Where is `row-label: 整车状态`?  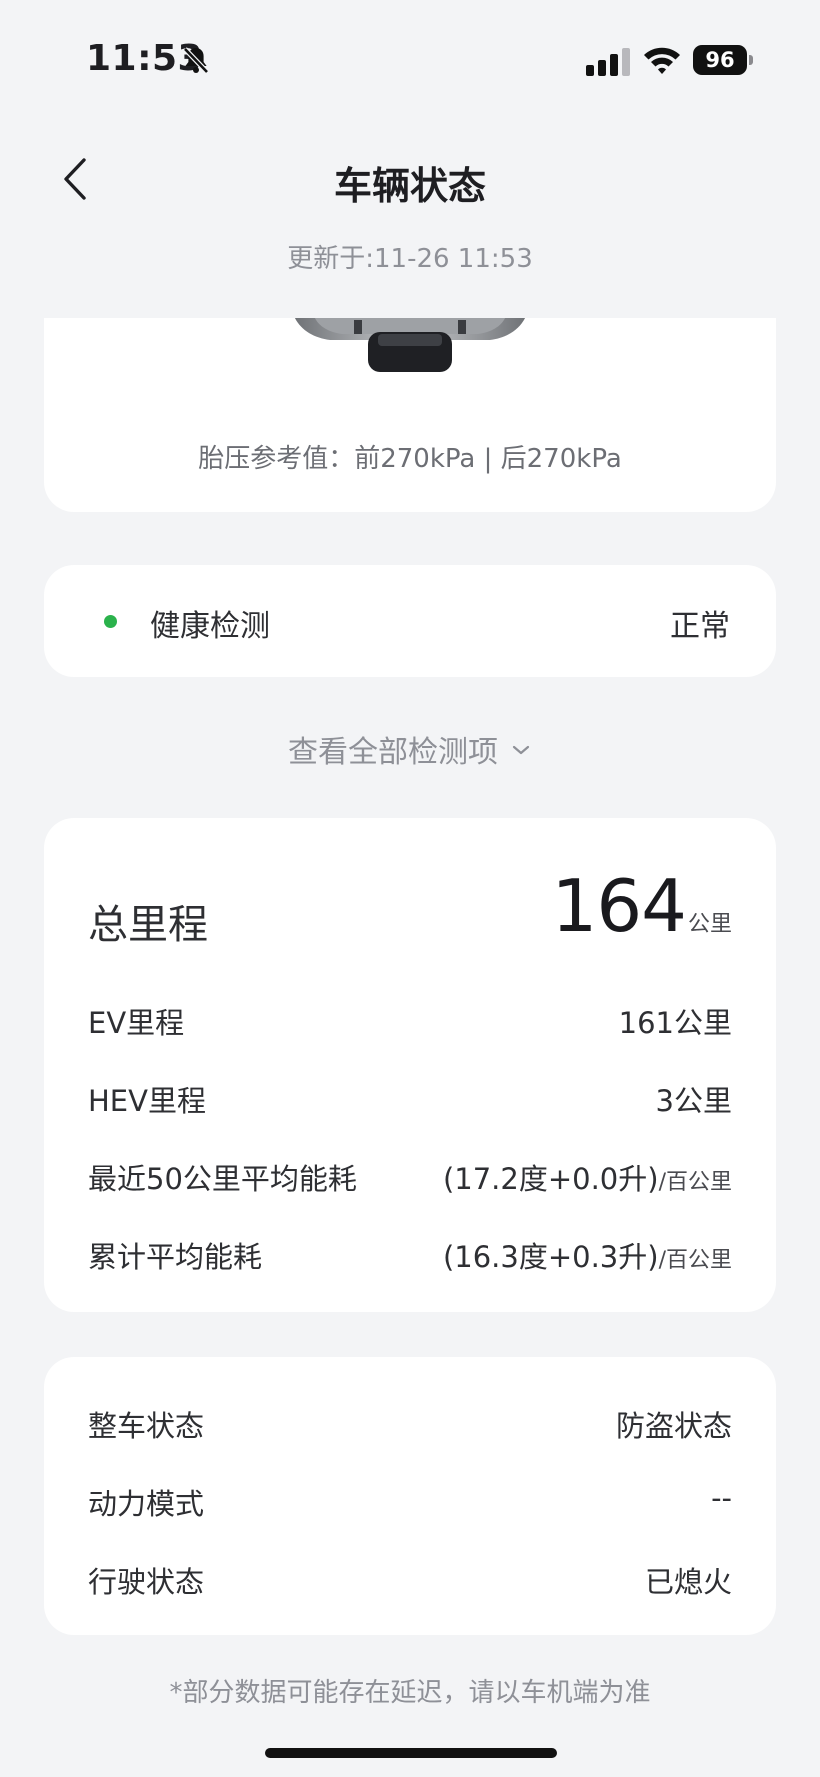
row-label: 整车状态 is located at coordinates (146, 1426).